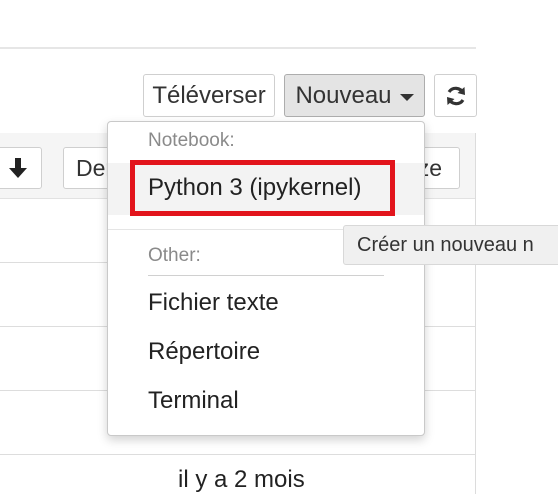  What do you see at coordinates (18, 168) in the screenshot?
I see `arrow-down-icon` at bounding box center [18, 168].